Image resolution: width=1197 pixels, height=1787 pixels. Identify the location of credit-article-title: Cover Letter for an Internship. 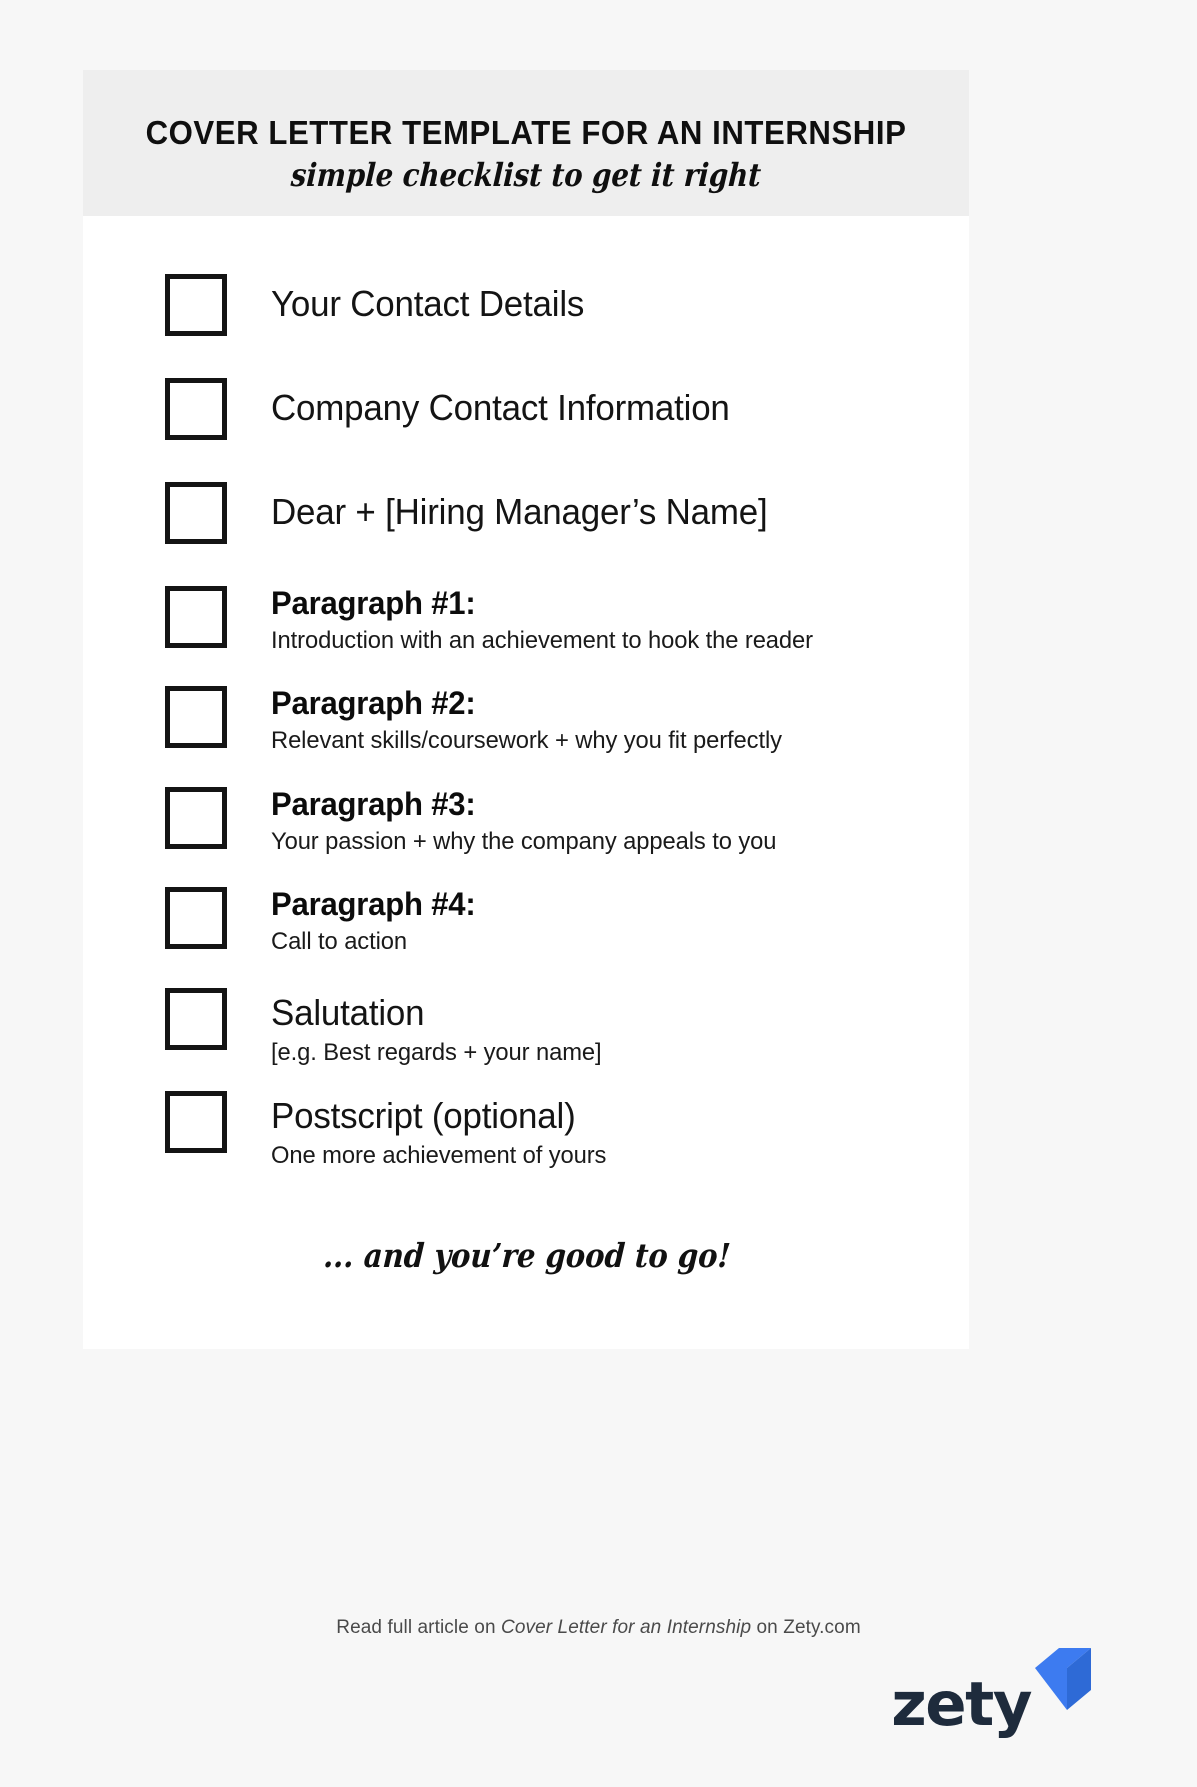
(626, 1627).